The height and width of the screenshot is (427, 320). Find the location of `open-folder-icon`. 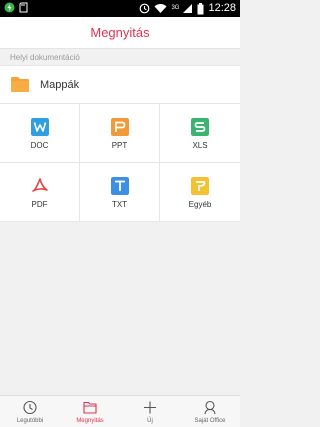

open-folder-icon is located at coordinates (90, 407).